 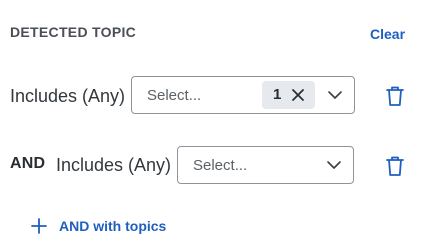 I want to click on clear-button: Clear, so click(x=387, y=34).